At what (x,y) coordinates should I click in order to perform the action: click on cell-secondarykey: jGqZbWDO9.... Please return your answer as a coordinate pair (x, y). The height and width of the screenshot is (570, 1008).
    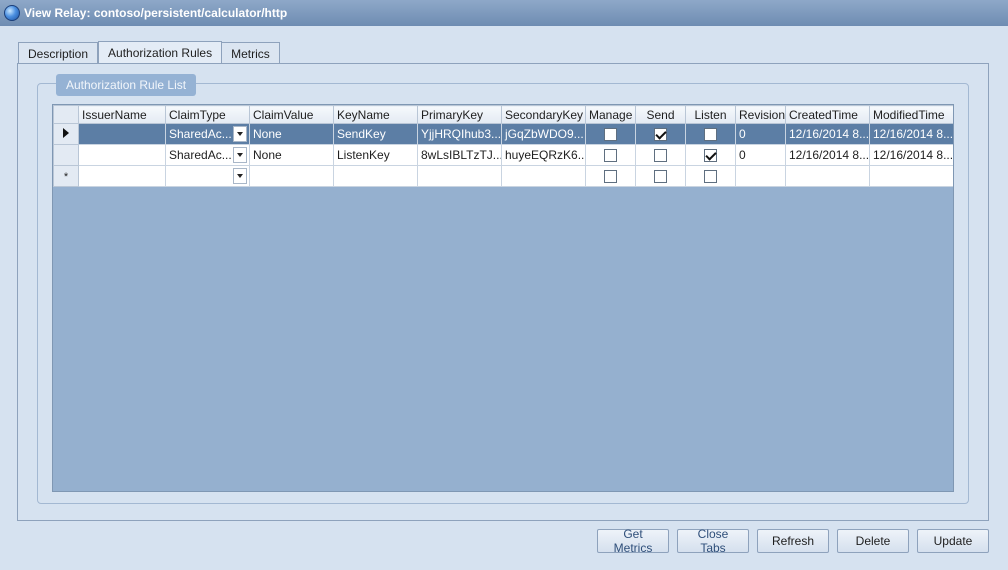
    Looking at the image, I should click on (543, 134).